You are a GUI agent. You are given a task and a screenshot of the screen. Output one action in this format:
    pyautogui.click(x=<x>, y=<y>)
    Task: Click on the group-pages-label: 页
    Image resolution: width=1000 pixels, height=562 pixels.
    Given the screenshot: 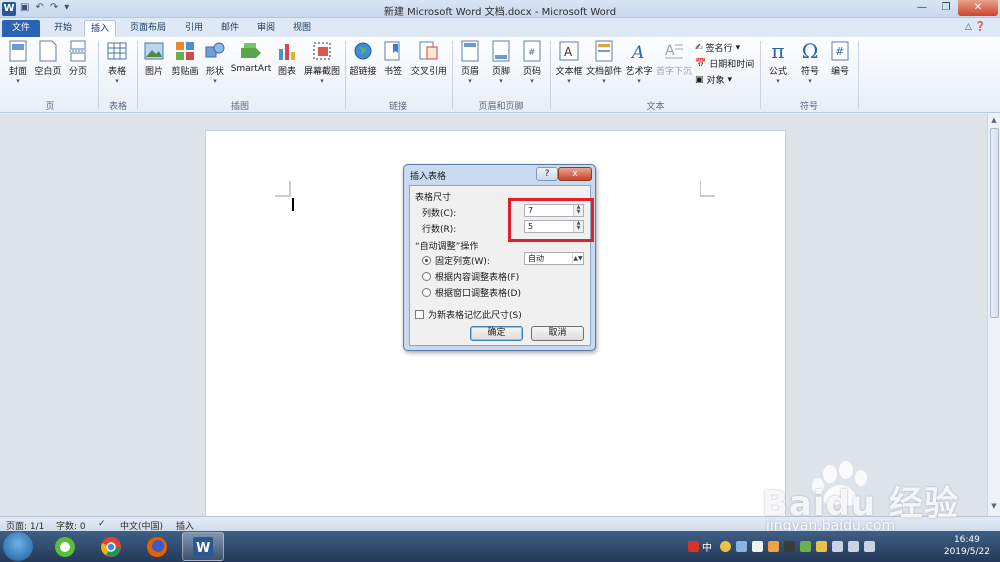 What is the action you would take?
    pyautogui.click(x=50, y=107)
    